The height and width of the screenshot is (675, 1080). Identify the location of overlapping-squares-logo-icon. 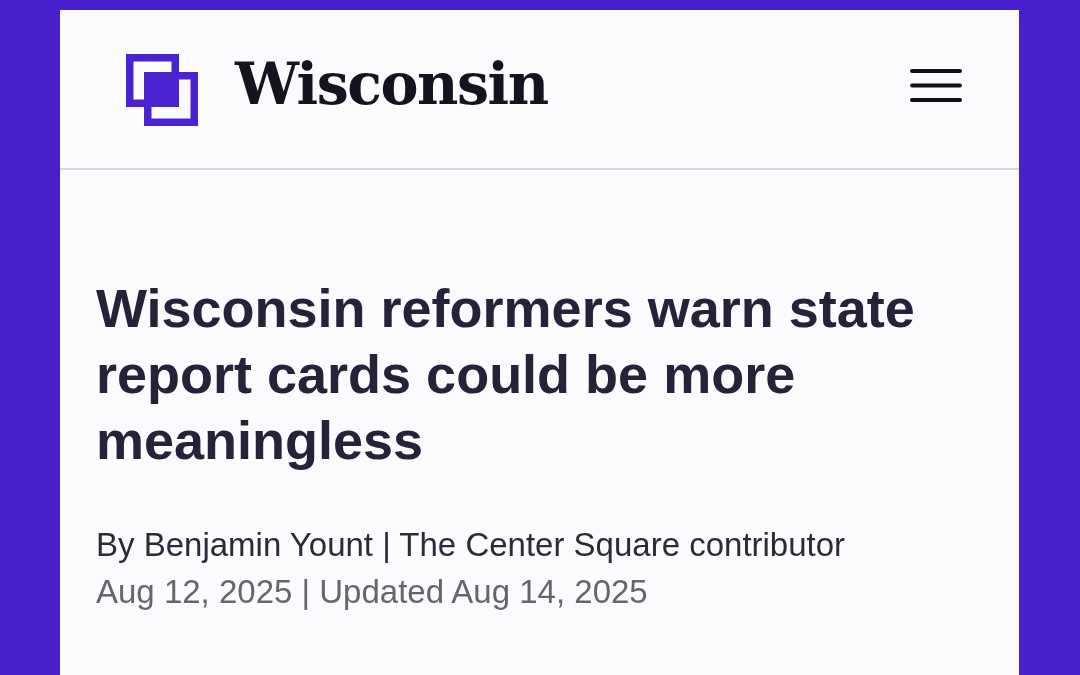
(162, 90).